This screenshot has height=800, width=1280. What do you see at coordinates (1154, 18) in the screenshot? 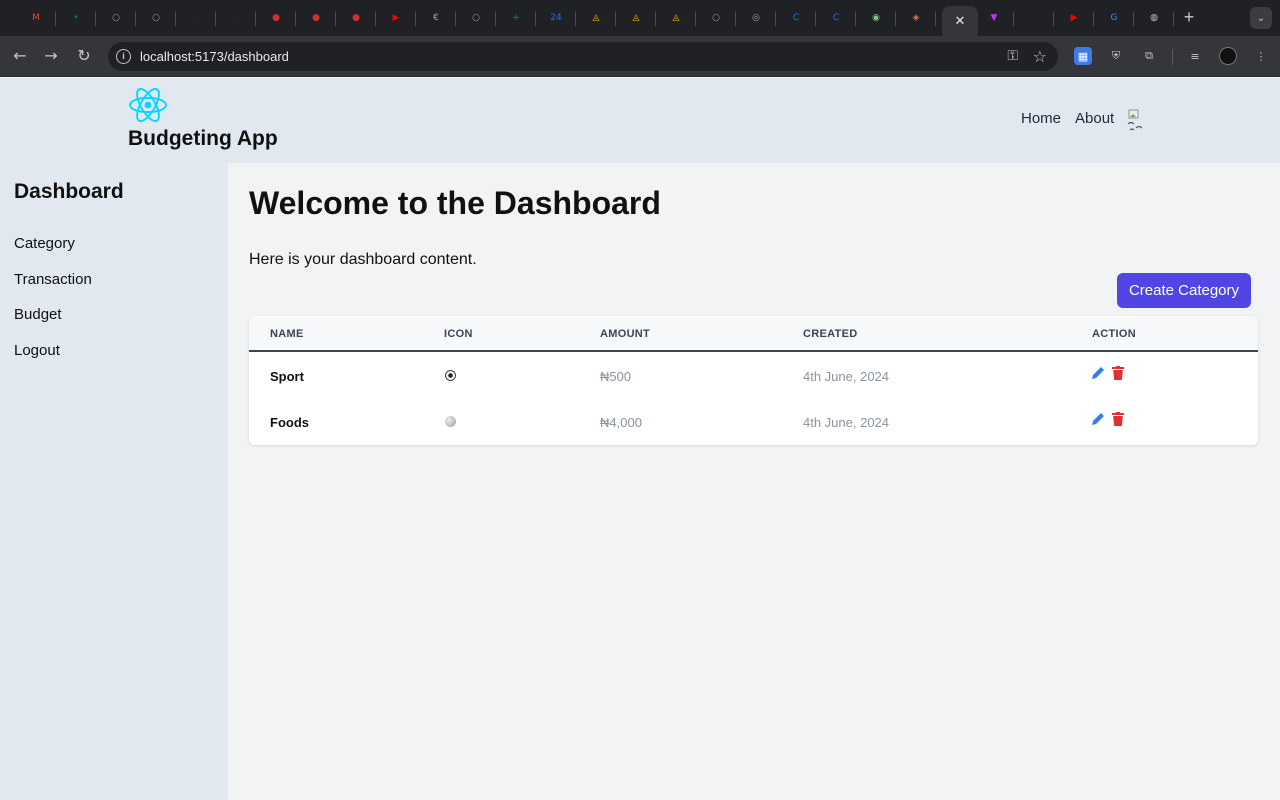
I see `browser-tab: ◍` at bounding box center [1154, 18].